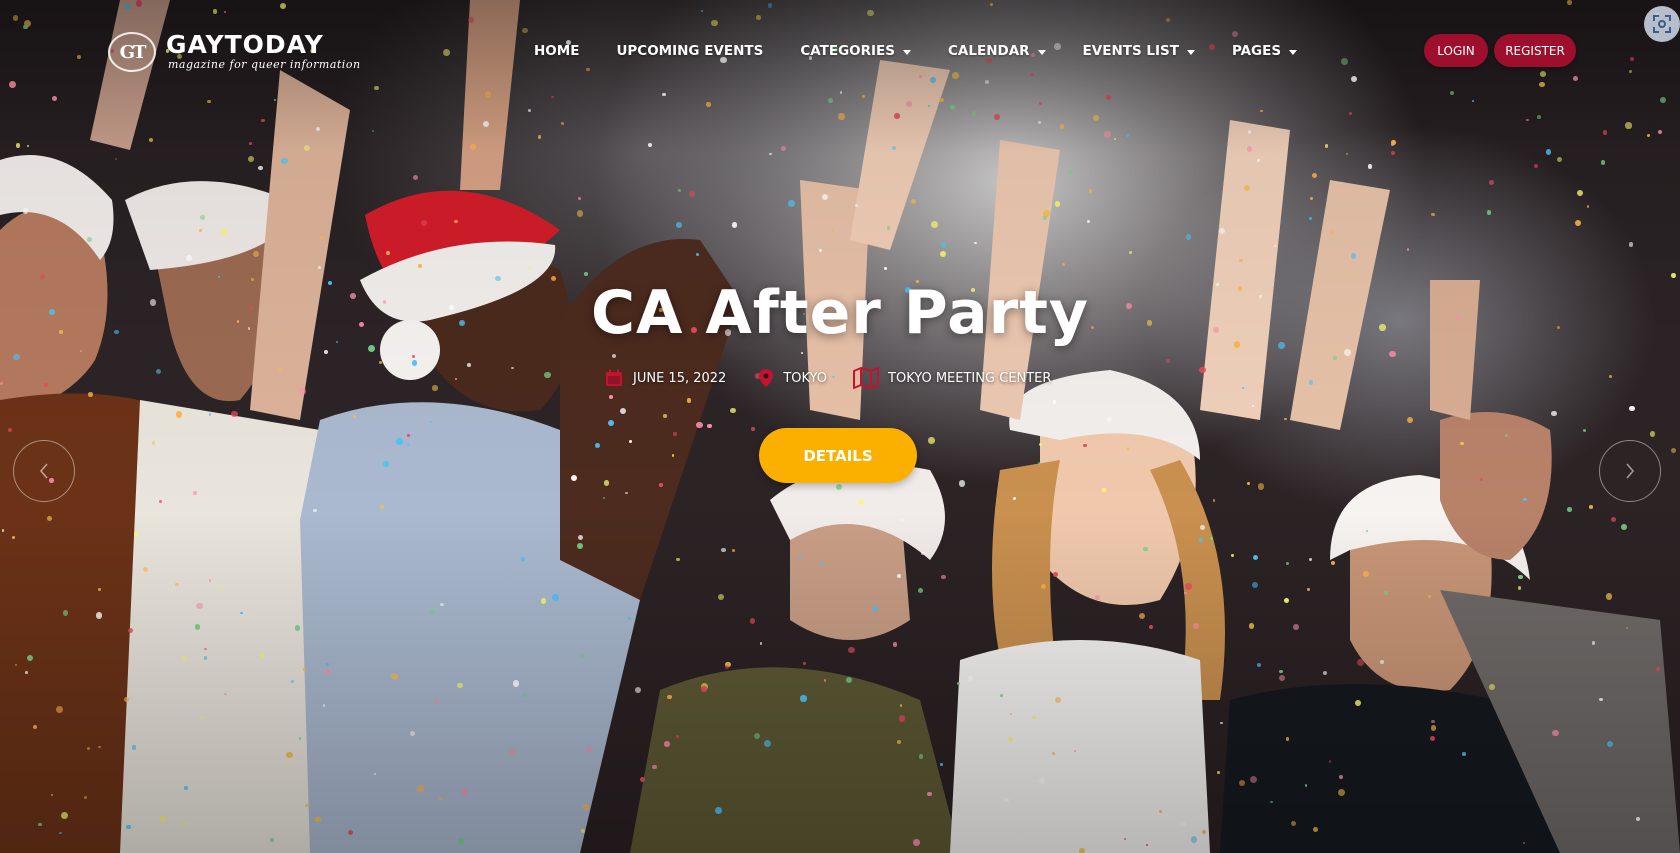  What do you see at coordinates (556, 51) in the screenshot?
I see `nav-home: HOME` at bounding box center [556, 51].